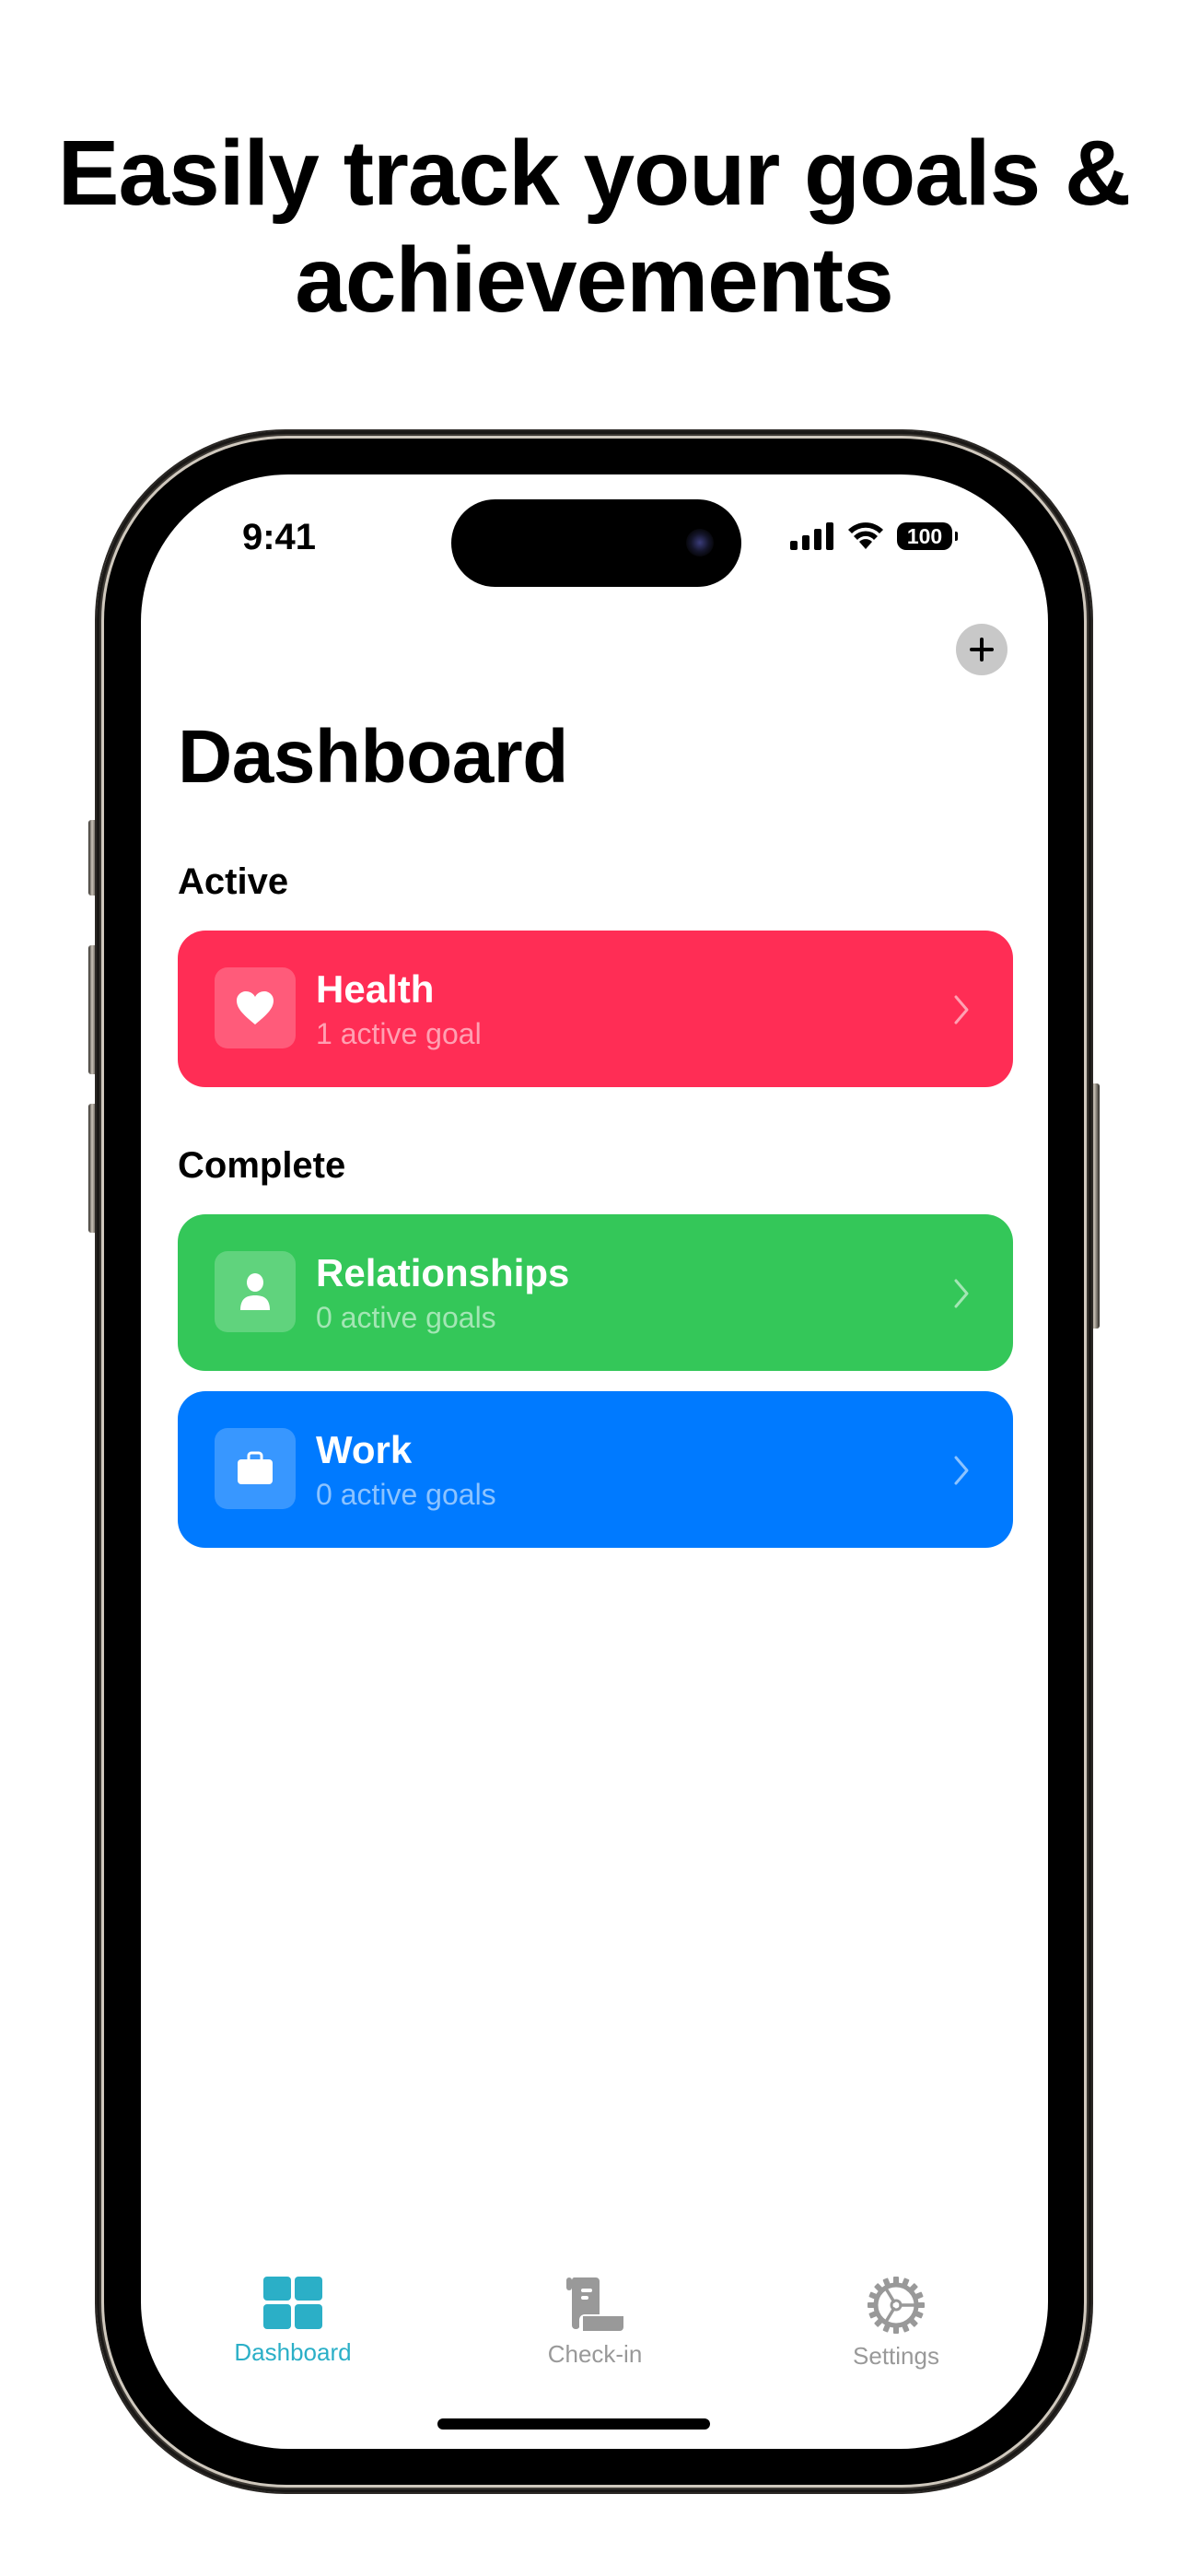 Image resolution: width=1188 pixels, height=2576 pixels. What do you see at coordinates (595, 1469) in the screenshot?
I see `category-card-work: Work 0 active goals` at bounding box center [595, 1469].